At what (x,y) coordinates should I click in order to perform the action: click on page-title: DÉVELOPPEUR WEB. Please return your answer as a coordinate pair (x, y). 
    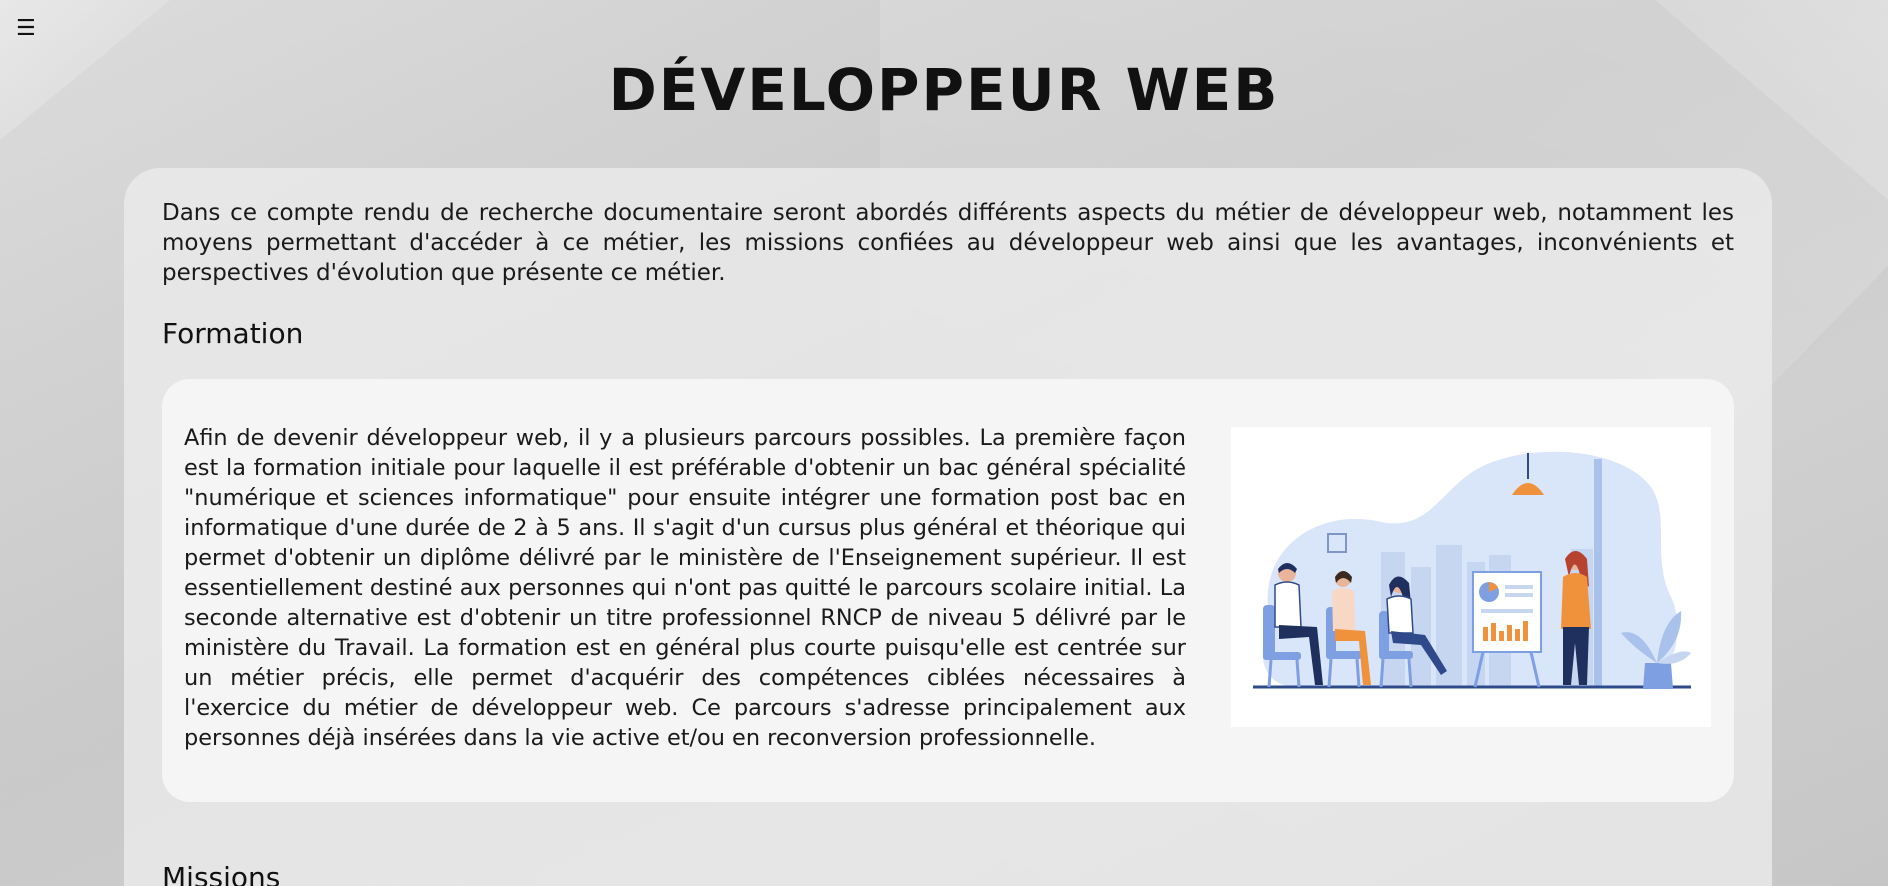
    Looking at the image, I should click on (944, 90).